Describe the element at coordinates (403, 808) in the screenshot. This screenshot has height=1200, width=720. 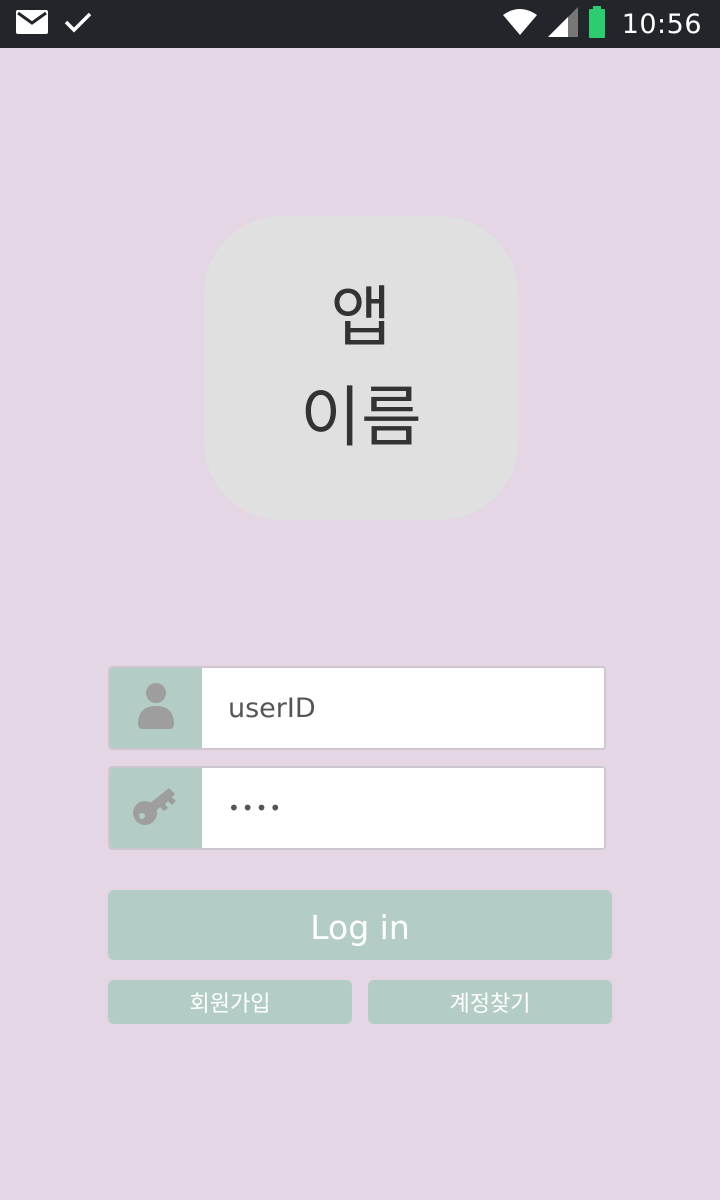
I see `password-input` at that location.